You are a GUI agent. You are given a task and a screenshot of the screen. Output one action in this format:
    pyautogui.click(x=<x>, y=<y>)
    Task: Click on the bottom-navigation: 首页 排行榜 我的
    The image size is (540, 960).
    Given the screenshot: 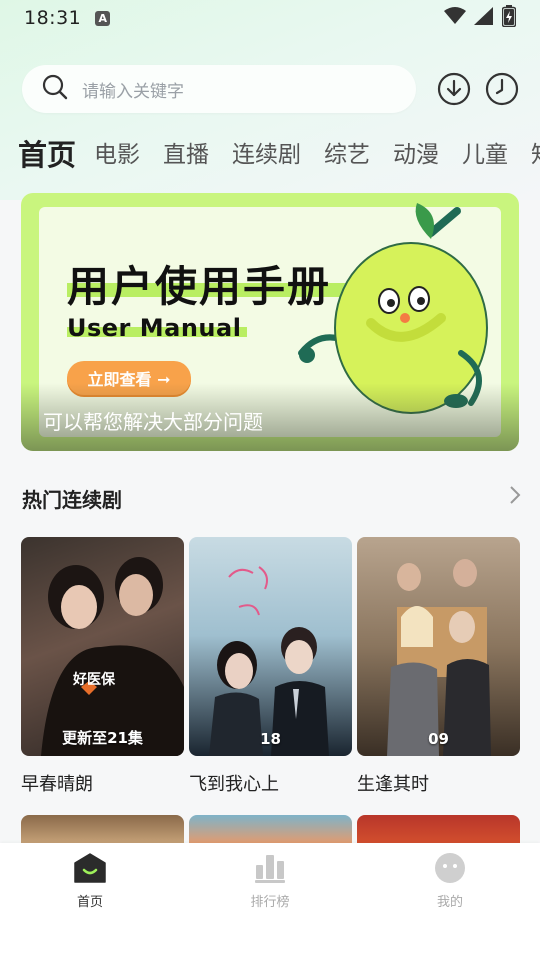 What is the action you would take?
    pyautogui.click(x=270, y=901)
    